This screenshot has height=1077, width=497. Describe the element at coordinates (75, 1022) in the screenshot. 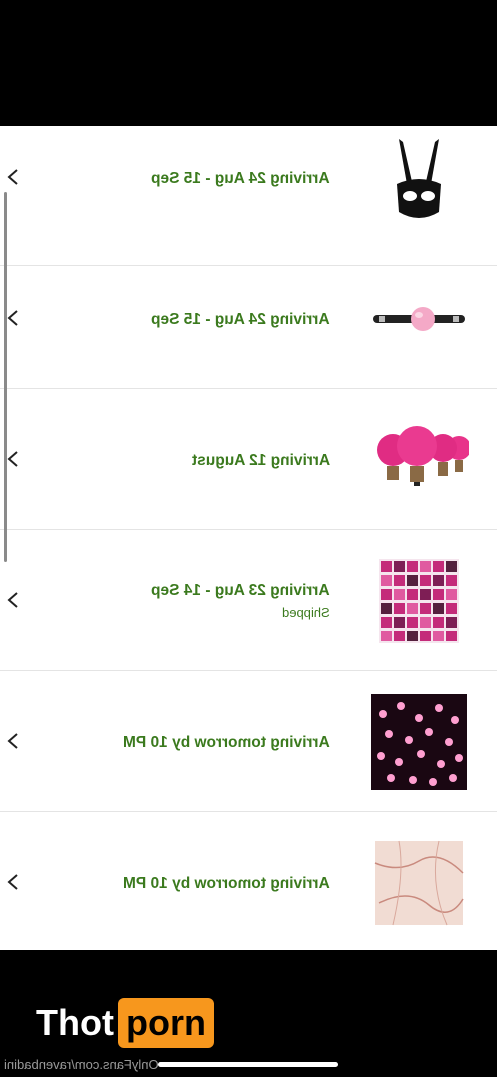

I see `logo-text-part1: Thot` at that location.